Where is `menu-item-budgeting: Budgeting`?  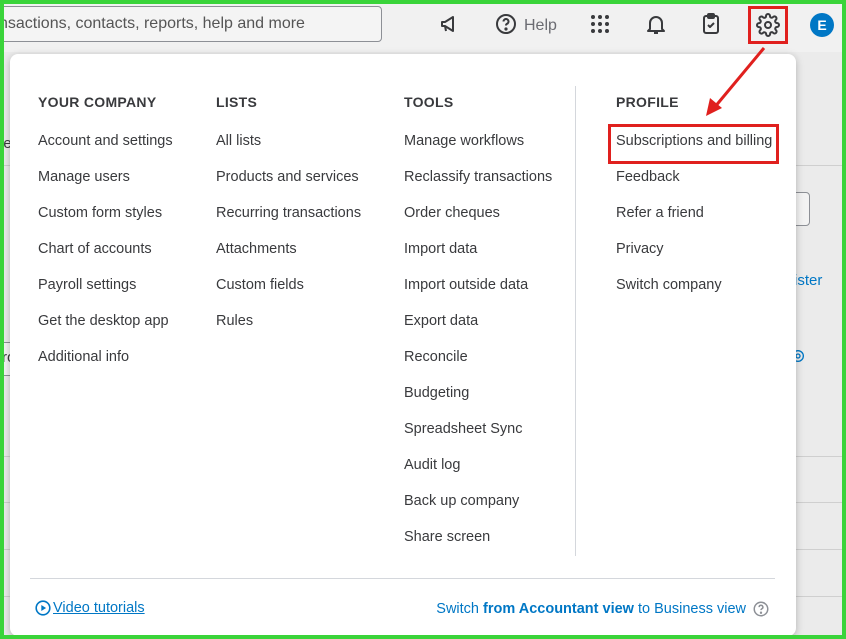
menu-item-budgeting: Budgeting is located at coordinates (478, 402).